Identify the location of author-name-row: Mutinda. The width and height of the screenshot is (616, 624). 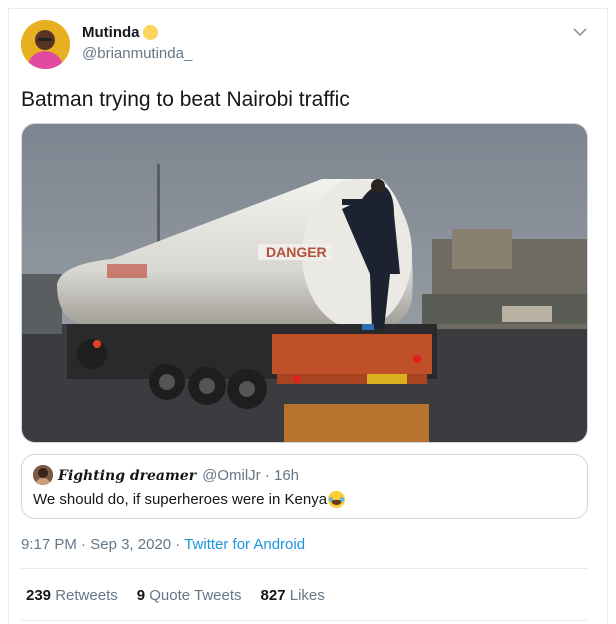
(120, 32).